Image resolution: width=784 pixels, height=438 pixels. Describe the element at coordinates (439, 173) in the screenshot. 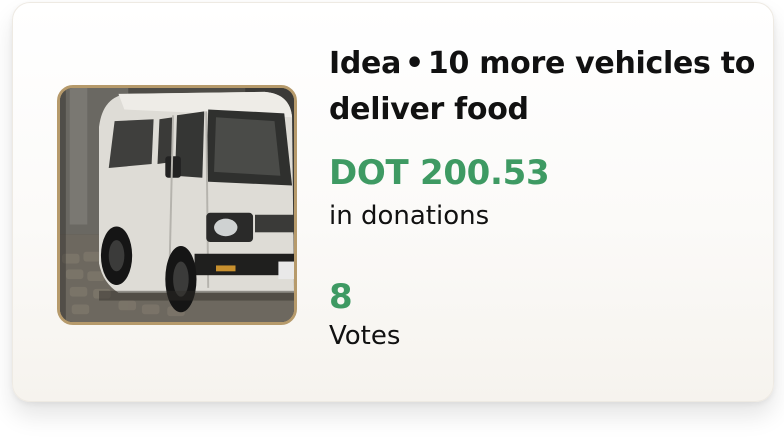

I see `donation-amount: DOT 200.53` at that location.